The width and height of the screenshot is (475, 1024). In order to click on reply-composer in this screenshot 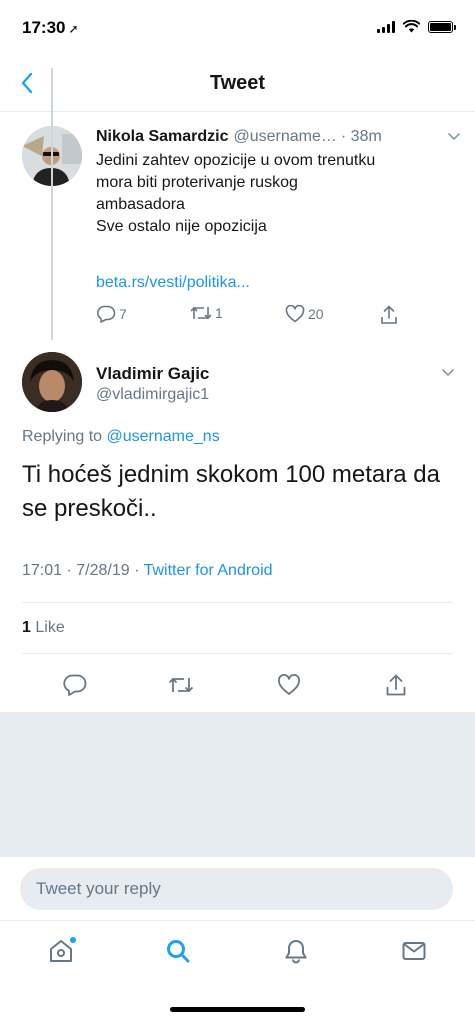, I will do `click(237, 888)`.